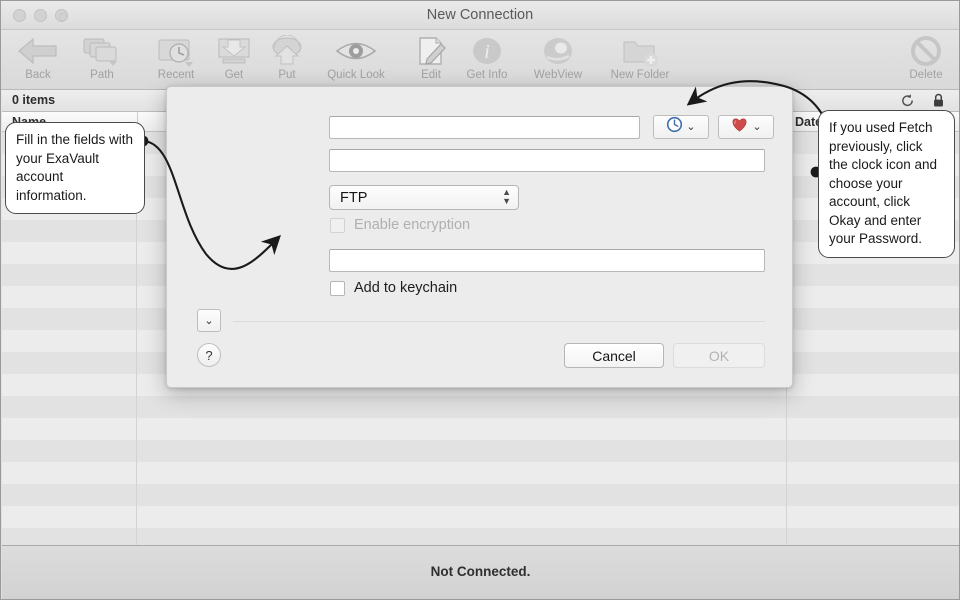 The height and width of the screenshot is (600, 960). I want to click on help-button: ?, so click(209, 355).